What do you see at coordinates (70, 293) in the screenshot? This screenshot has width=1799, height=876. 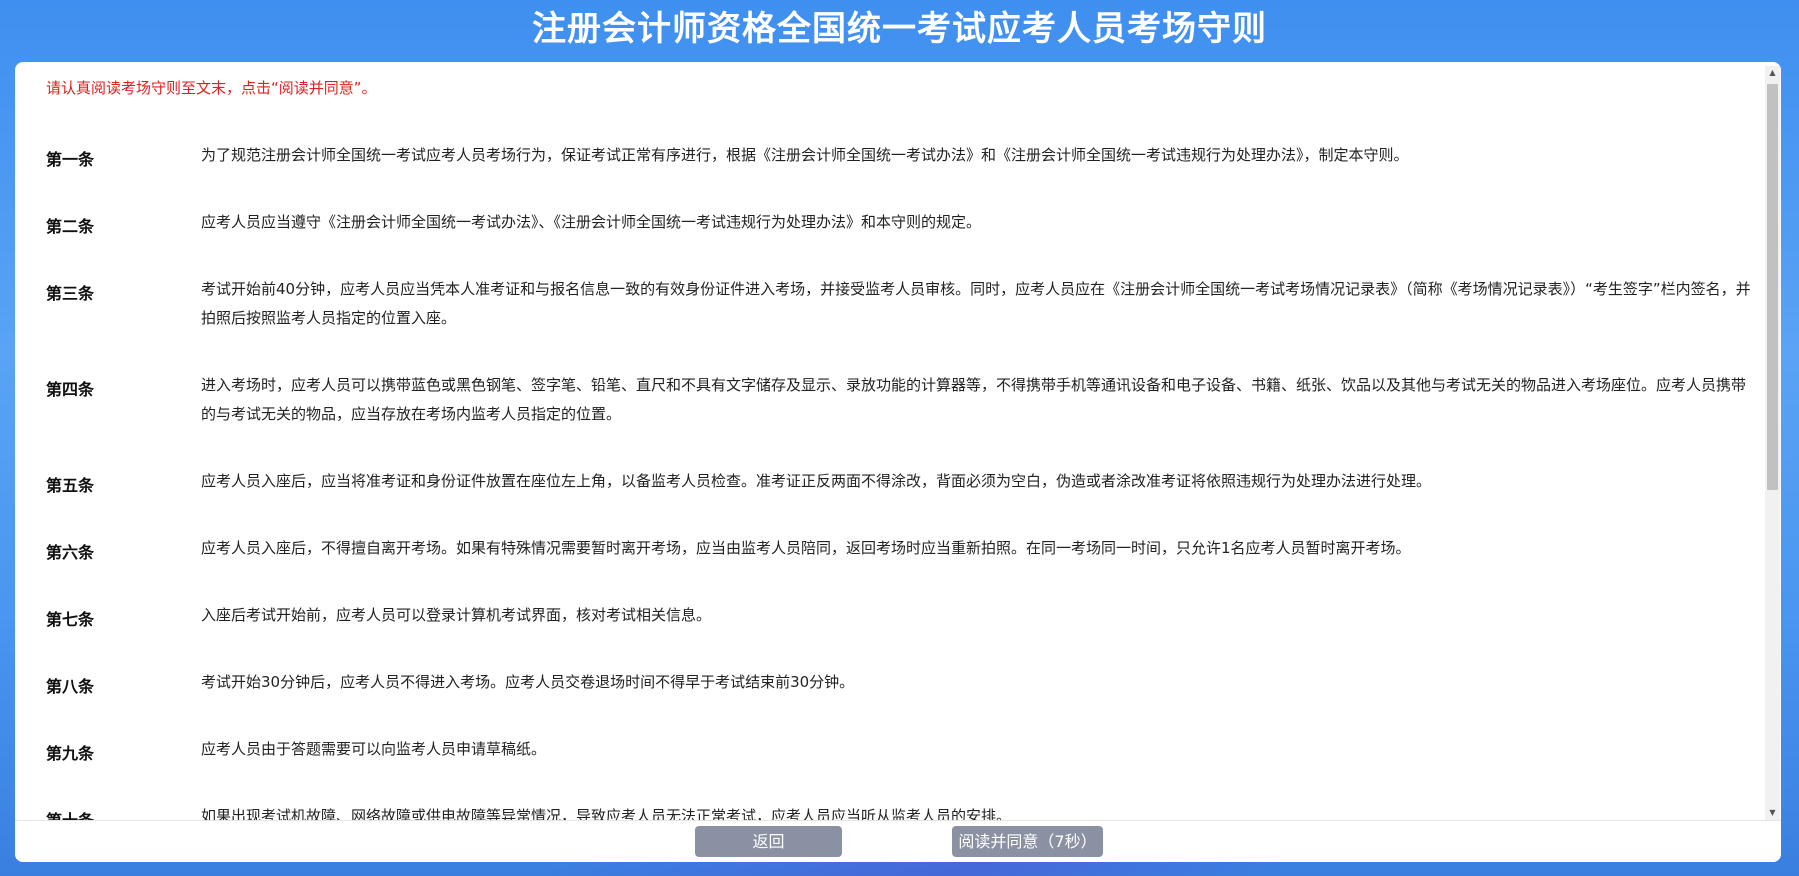 I see `rule-number: 第三条` at bounding box center [70, 293].